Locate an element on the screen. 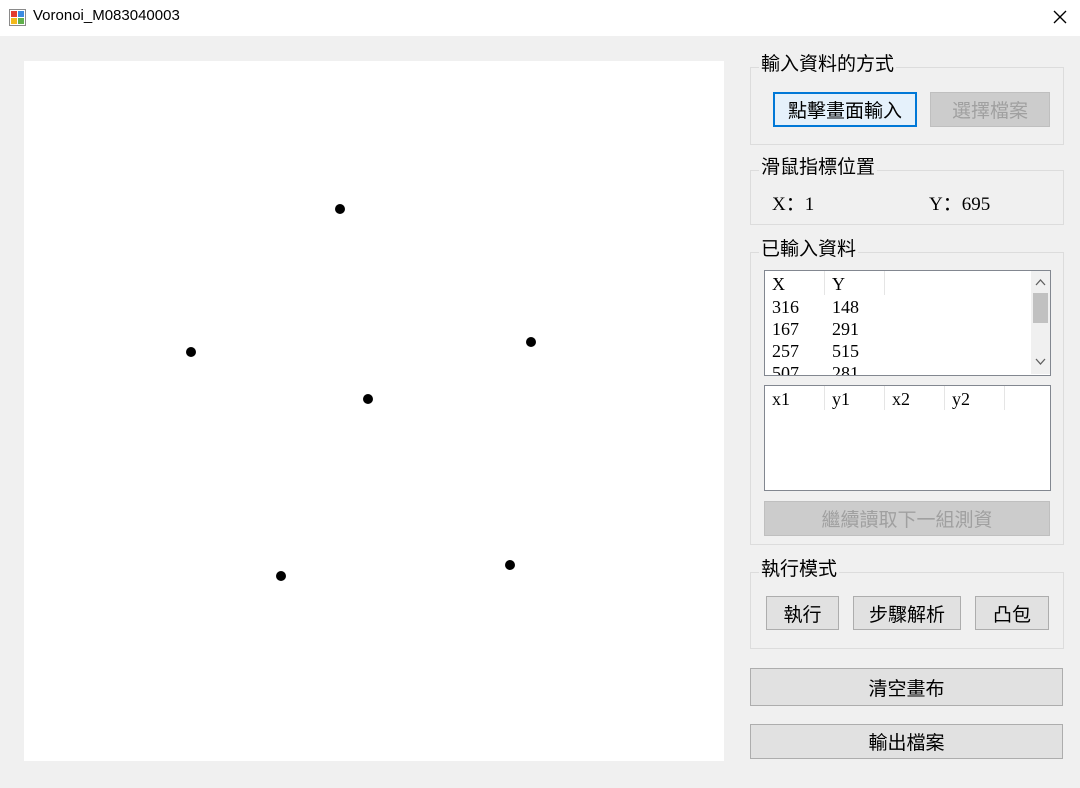  point-y-cell: 291 is located at coordinates (845, 329).